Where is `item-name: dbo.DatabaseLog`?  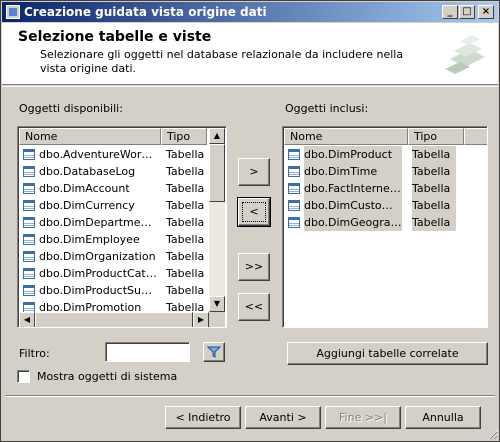 item-name: dbo.DatabaseLog is located at coordinates (87, 171).